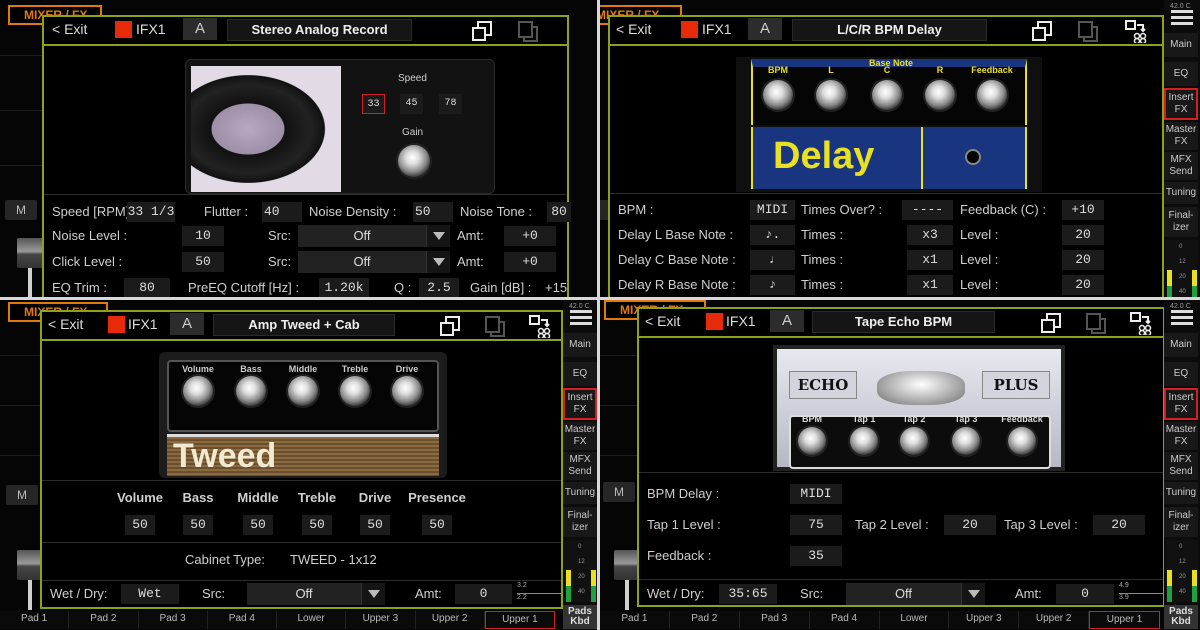 Image resolution: width=1200 pixels, height=630 pixels. I want to click on tab-lower: Lower, so click(312, 620).